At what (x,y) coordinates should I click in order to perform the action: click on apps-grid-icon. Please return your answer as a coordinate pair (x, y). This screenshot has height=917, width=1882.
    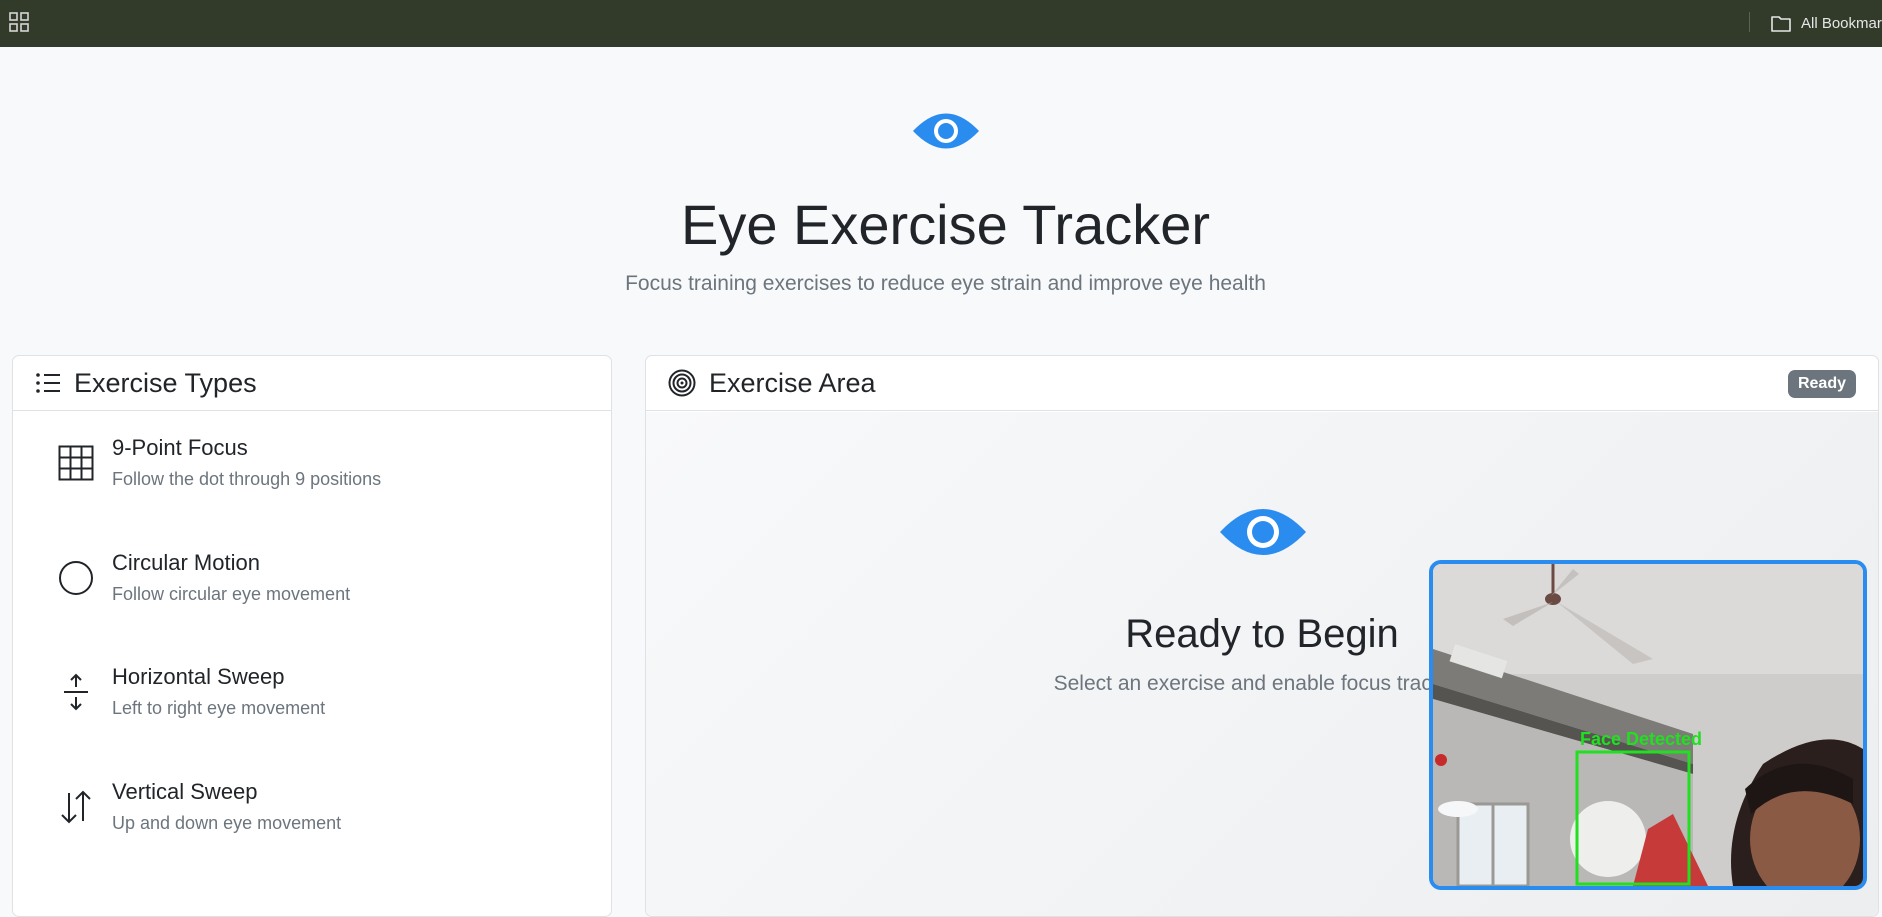
    Looking at the image, I should click on (19, 22).